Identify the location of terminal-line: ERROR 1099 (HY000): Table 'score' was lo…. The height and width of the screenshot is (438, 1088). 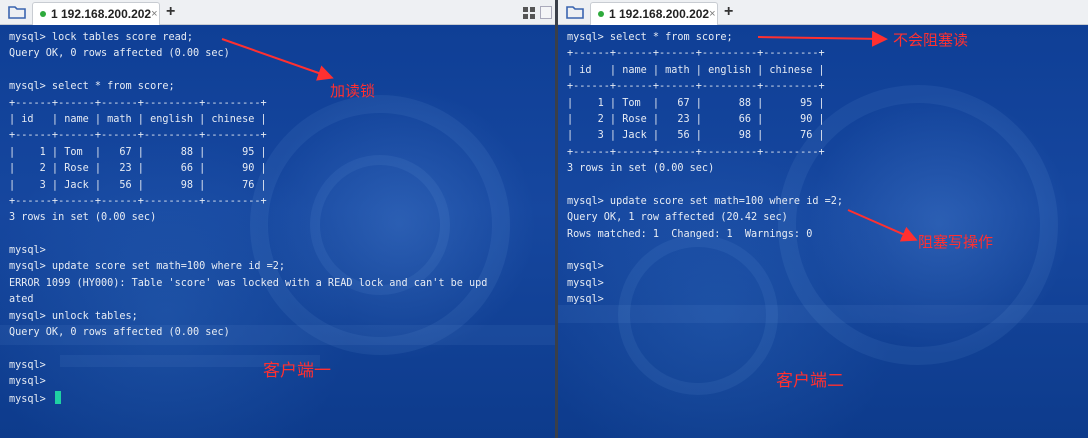
(248, 283).